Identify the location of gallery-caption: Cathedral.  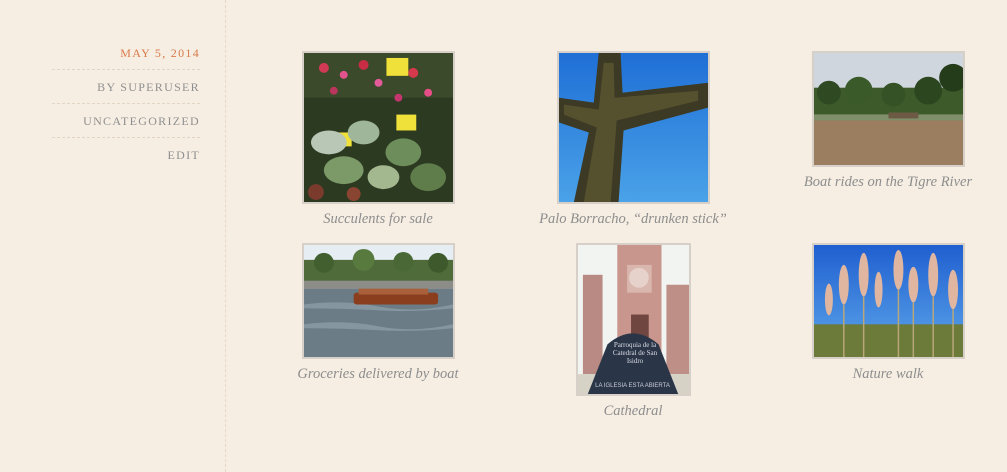
(633, 411).